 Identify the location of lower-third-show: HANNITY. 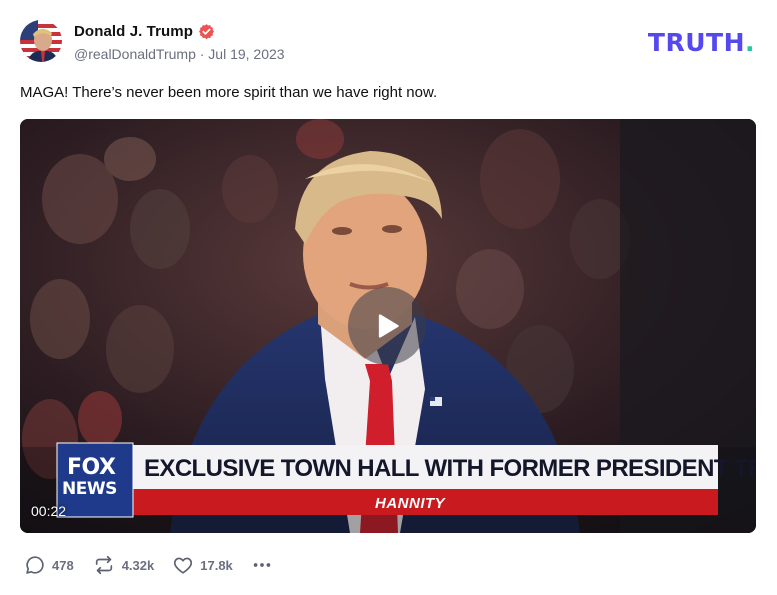
(410, 503).